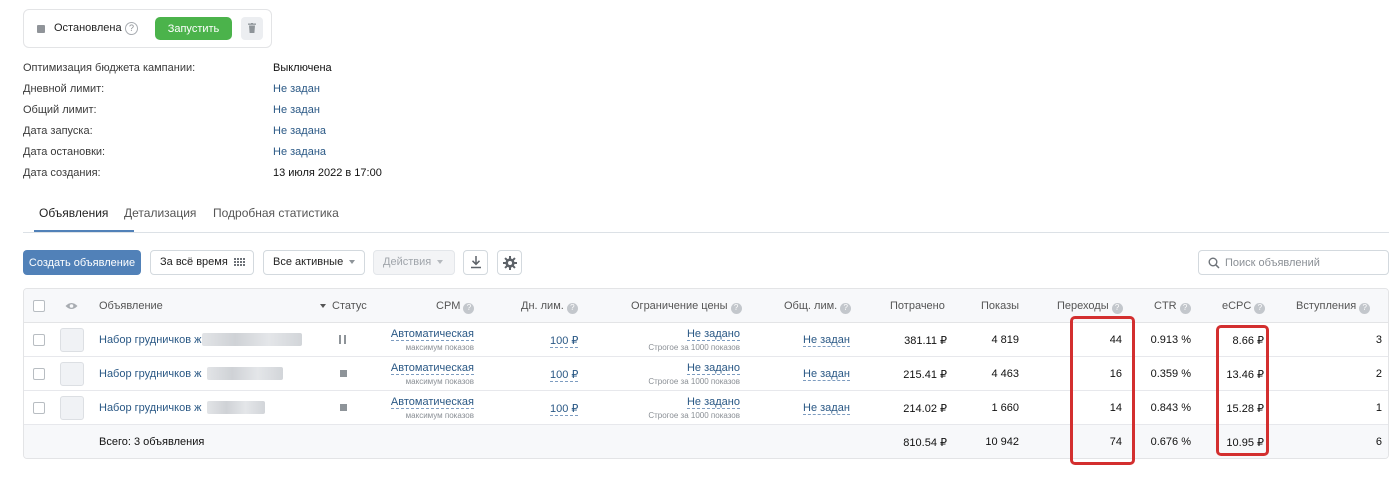  What do you see at coordinates (509, 262) in the screenshot?
I see `settings-button` at bounding box center [509, 262].